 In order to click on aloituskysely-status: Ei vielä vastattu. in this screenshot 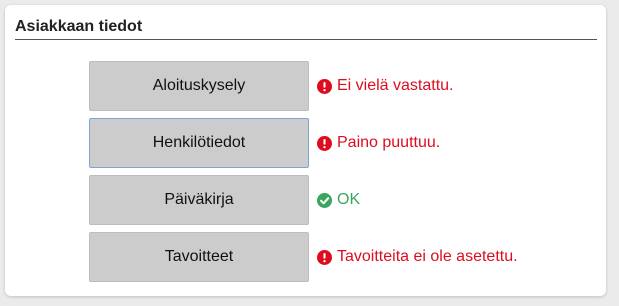, I will do `click(385, 86)`.